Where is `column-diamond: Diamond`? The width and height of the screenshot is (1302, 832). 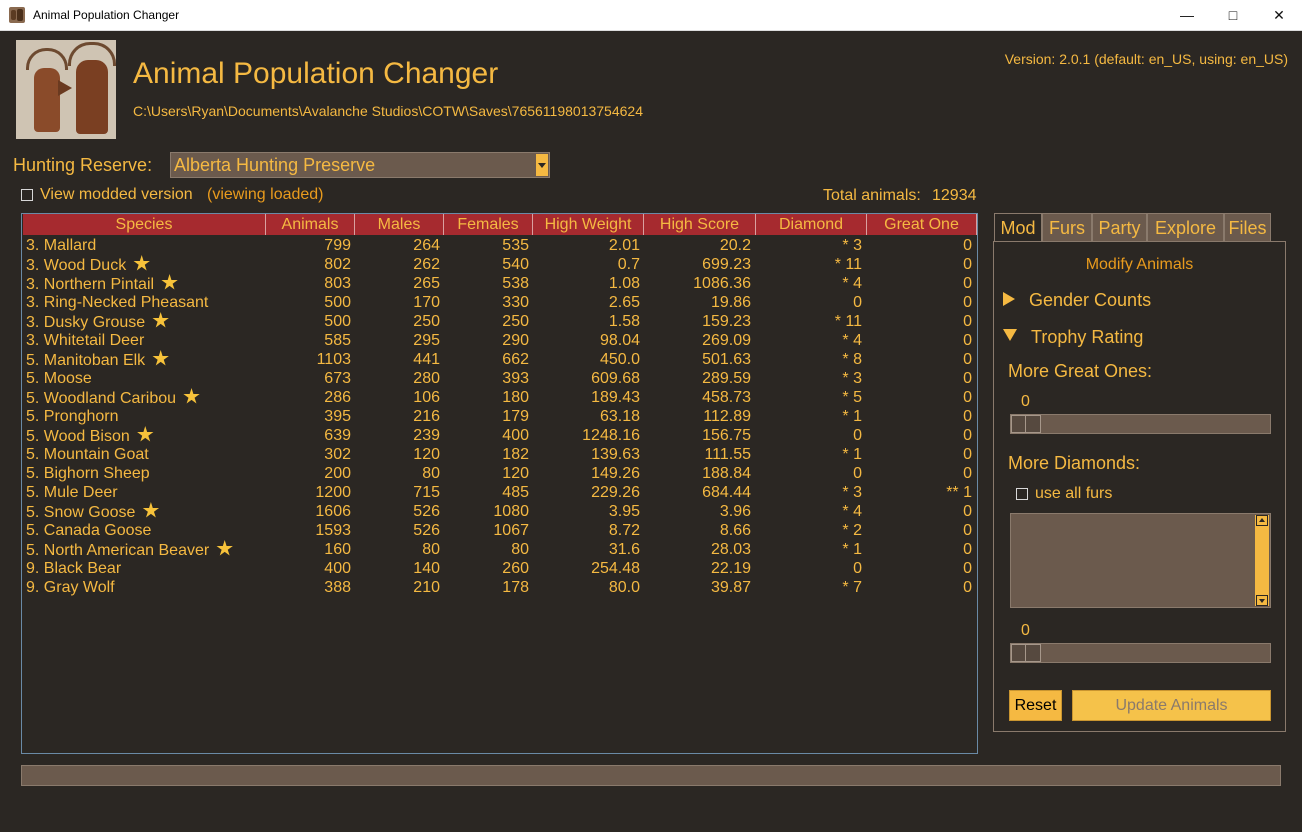 column-diamond: Diamond is located at coordinates (811, 224).